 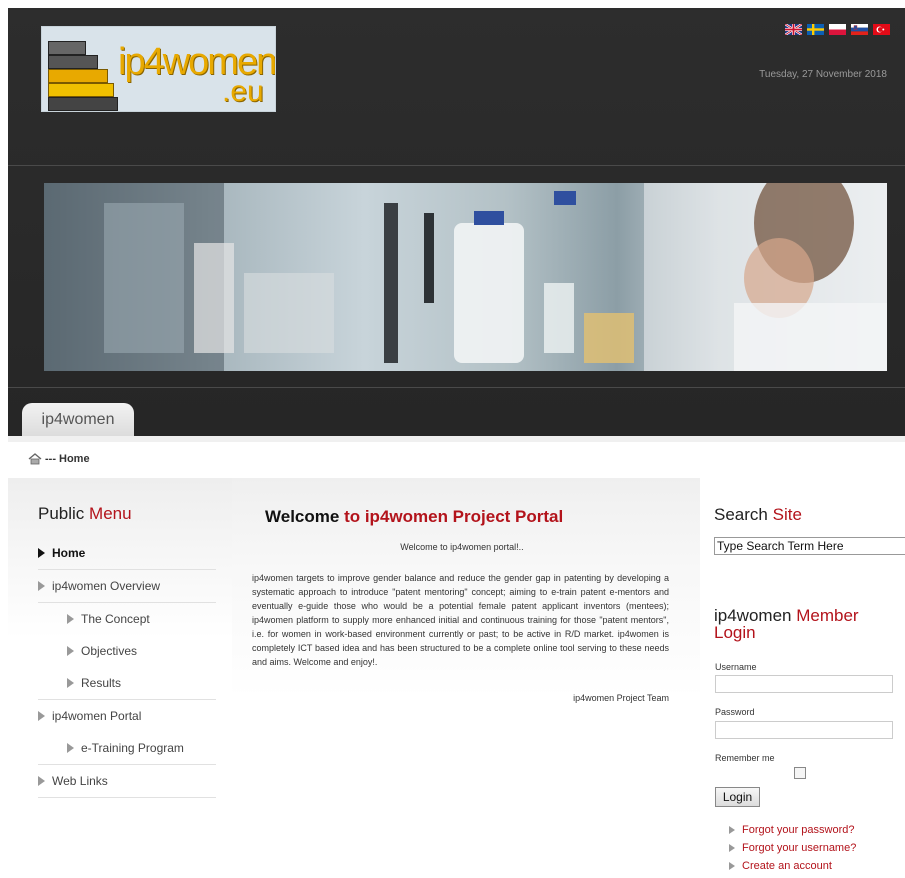 I want to click on password-label: Password, so click(x=735, y=712).